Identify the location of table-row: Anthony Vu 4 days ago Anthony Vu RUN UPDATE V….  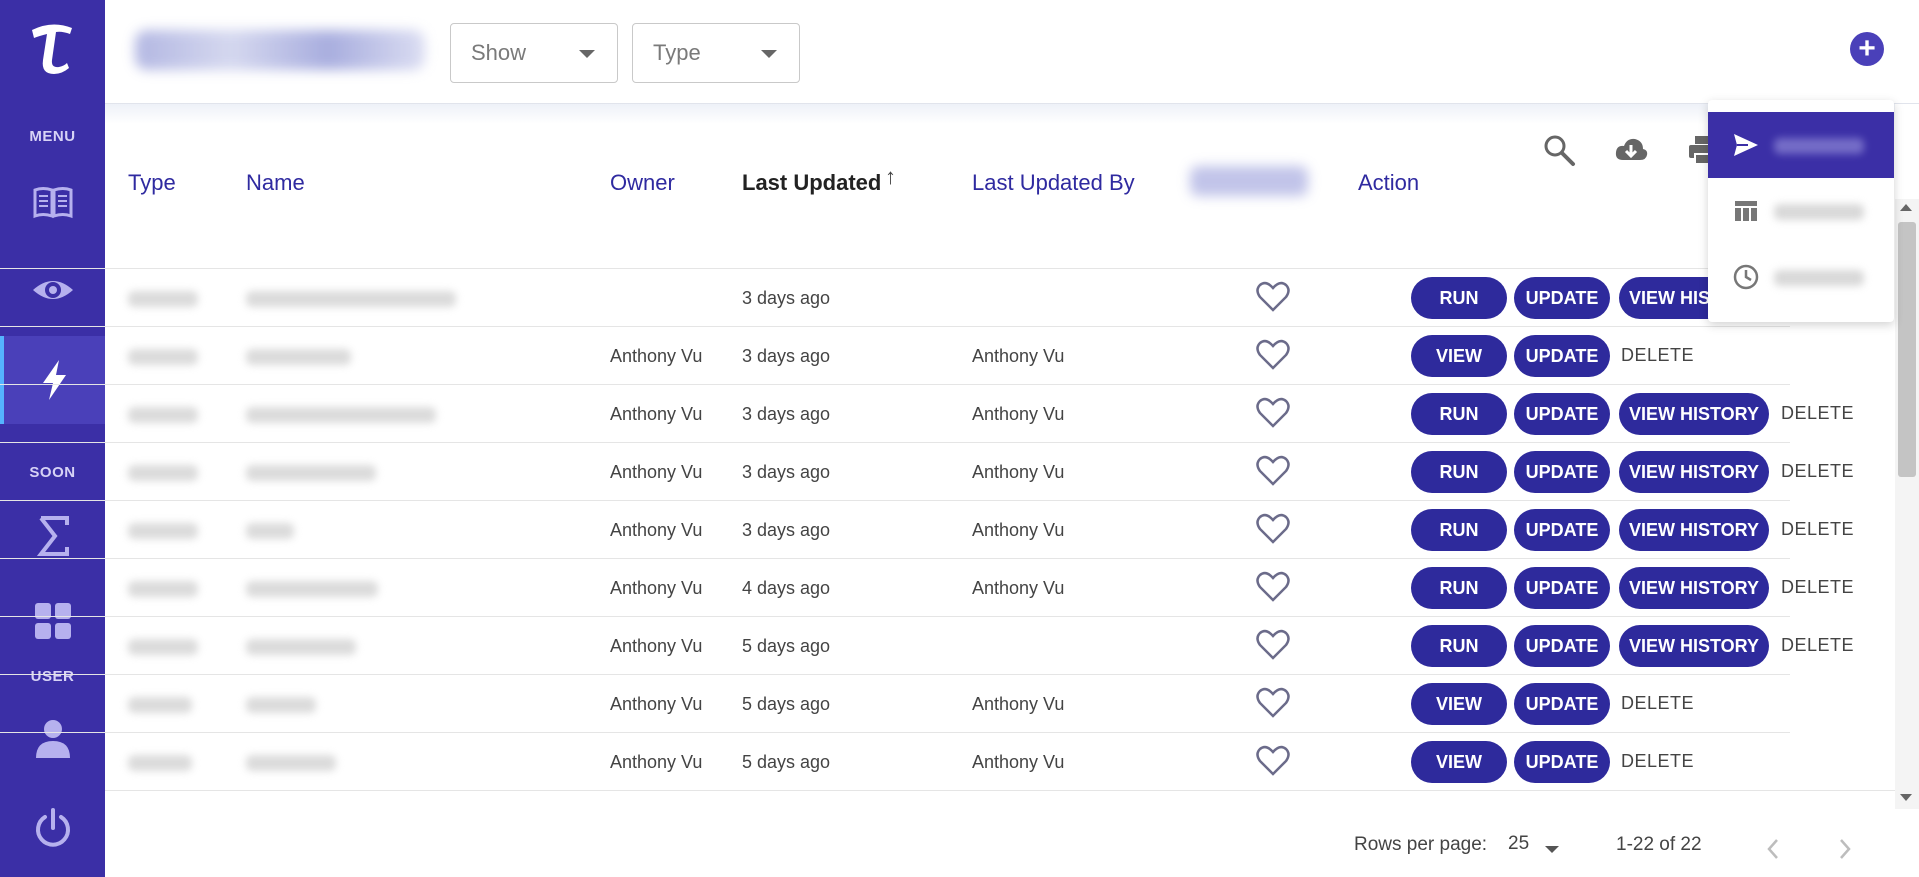
(927, 587).